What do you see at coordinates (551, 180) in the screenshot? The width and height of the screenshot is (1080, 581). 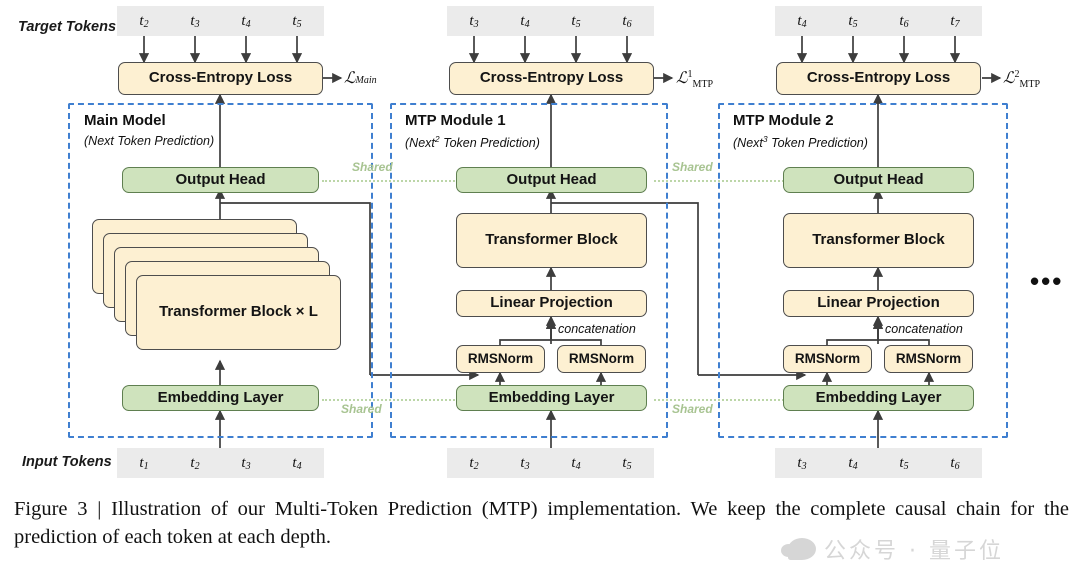 I see `output-head-mtp1: Output Head` at bounding box center [551, 180].